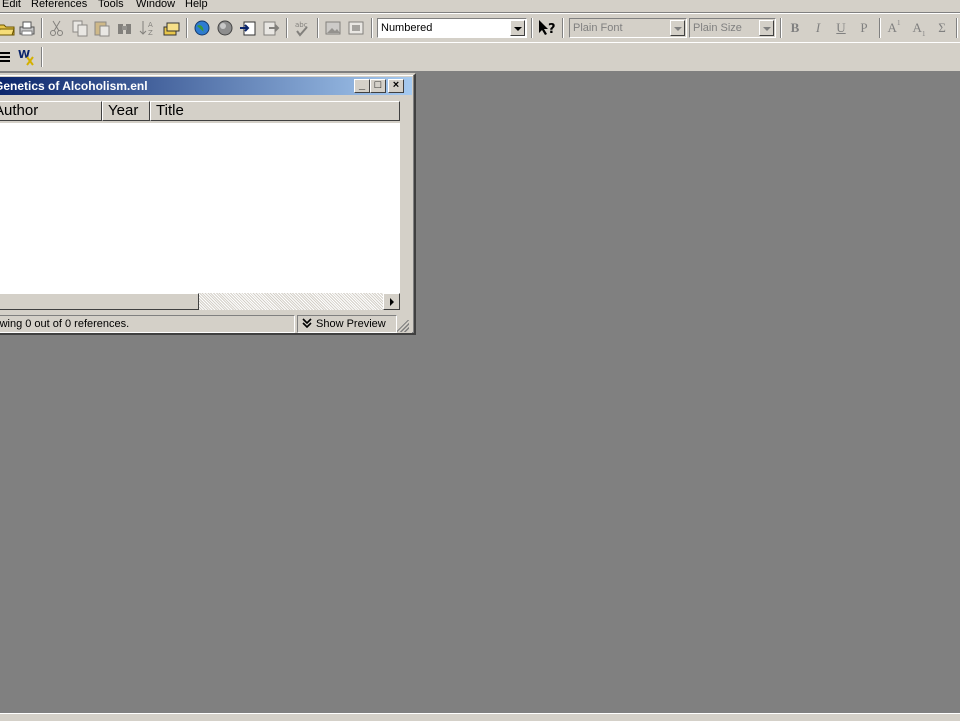 The image size is (960, 721). Describe the element at coordinates (942, 28) in the screenshot. I see `symbol-button: Σ` at that location.